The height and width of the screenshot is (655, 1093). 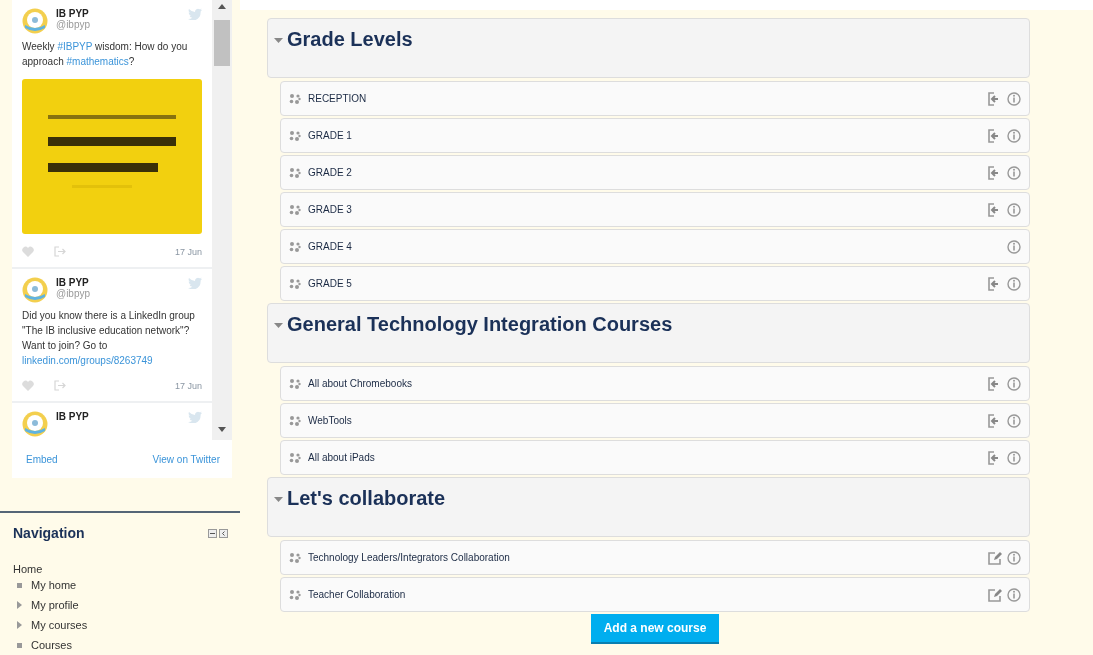 I want to click on tweet-text: Weekly #IBPYP wisdom: How do you approach #mathematics?, so click(x=105, y=54).